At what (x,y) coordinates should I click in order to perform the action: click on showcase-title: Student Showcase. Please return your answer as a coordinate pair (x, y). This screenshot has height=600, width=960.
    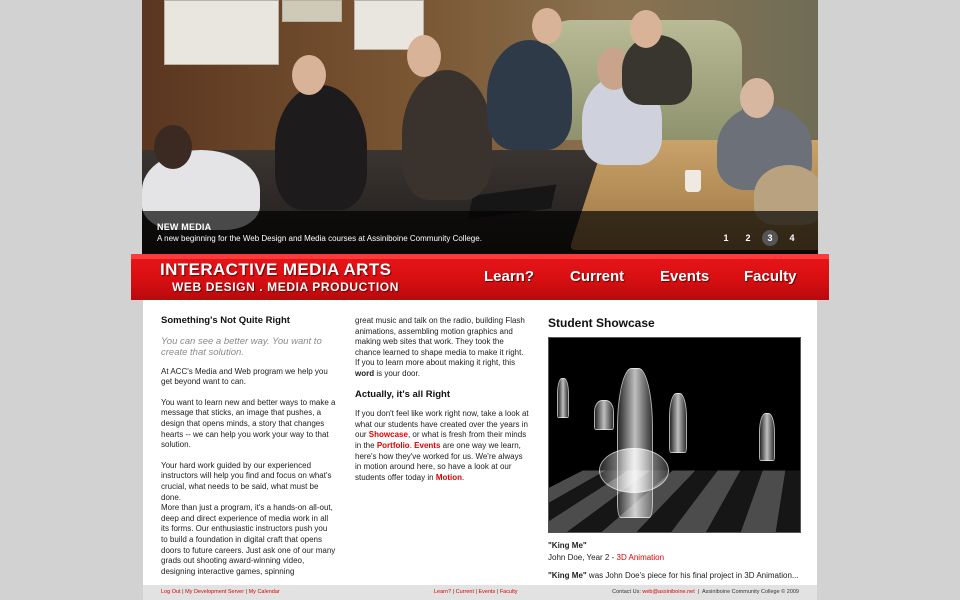
    Looking at the image, I should click on (601, 323).